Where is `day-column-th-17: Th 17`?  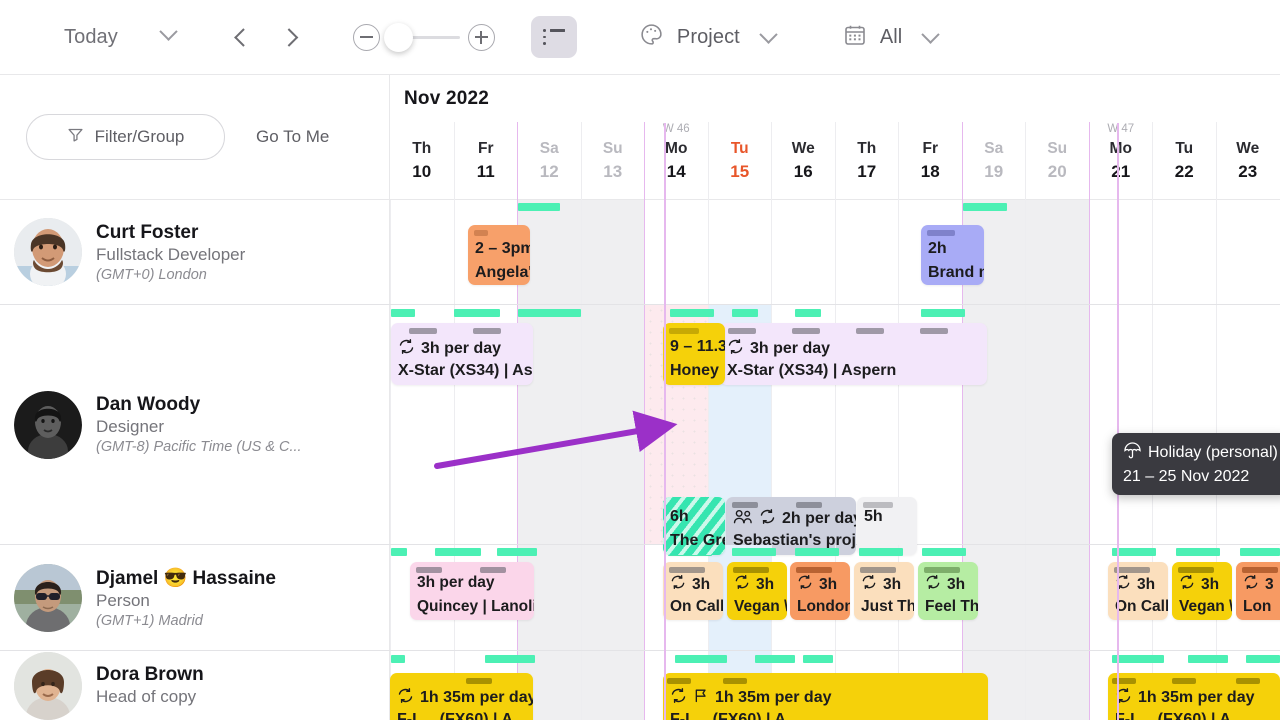
day-column-th-17: Th 17 is located at coordinates (866, 161).